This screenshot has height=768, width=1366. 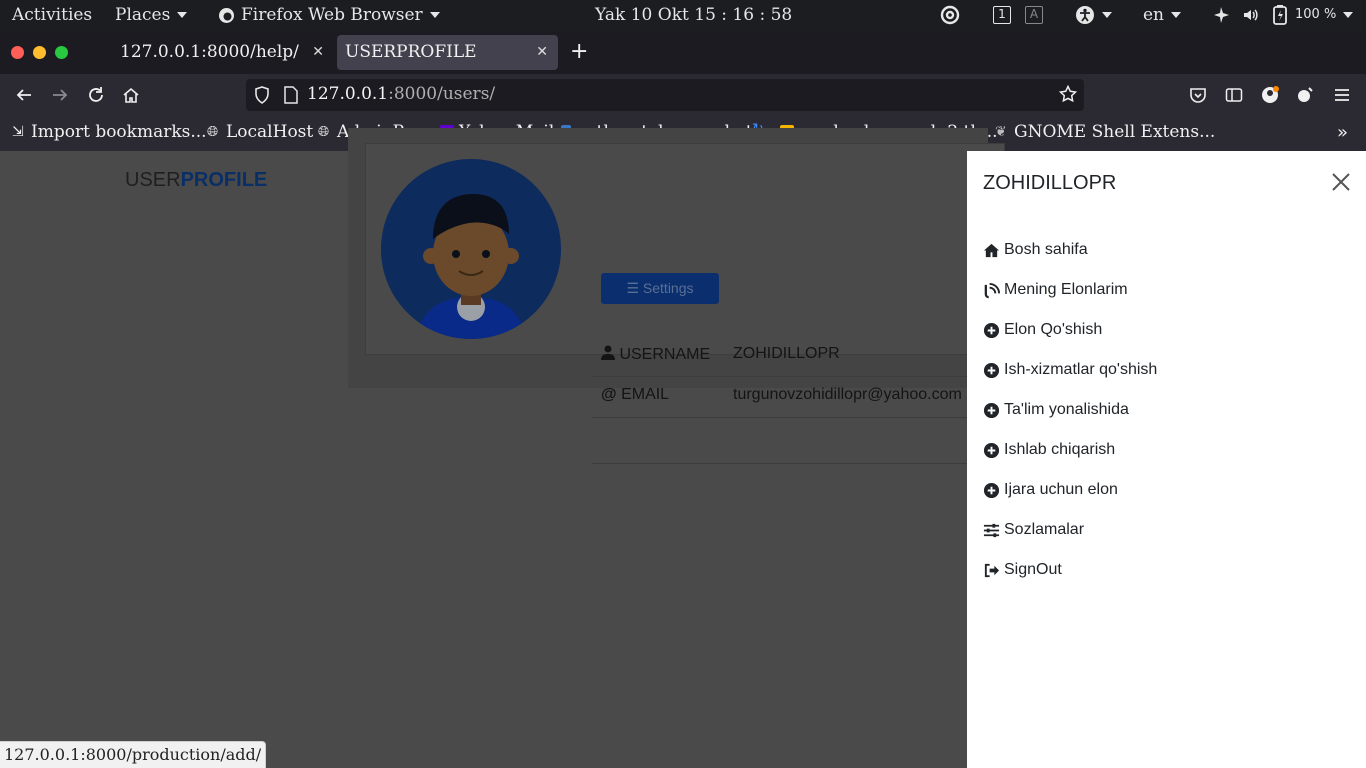 I want to click on extension-icon, so click(x=1306, y=95).